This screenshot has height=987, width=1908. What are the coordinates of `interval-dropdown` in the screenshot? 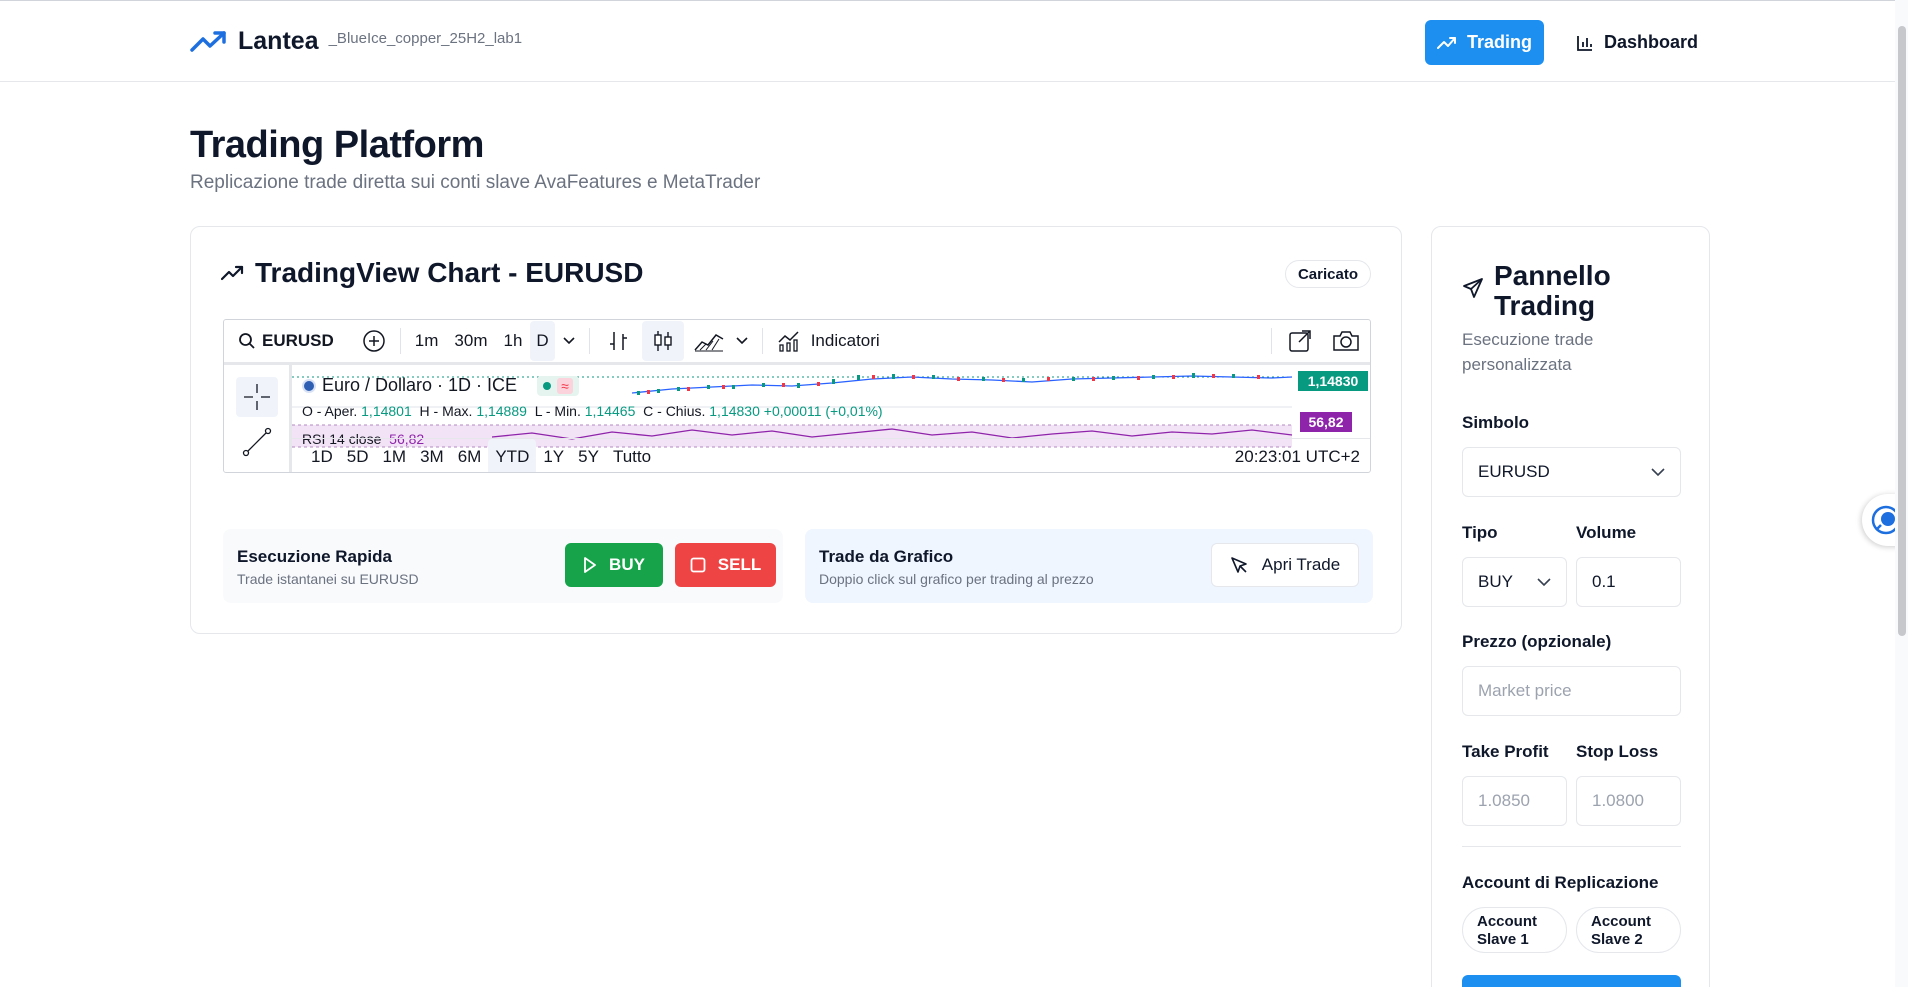 It's located at (569, 341).